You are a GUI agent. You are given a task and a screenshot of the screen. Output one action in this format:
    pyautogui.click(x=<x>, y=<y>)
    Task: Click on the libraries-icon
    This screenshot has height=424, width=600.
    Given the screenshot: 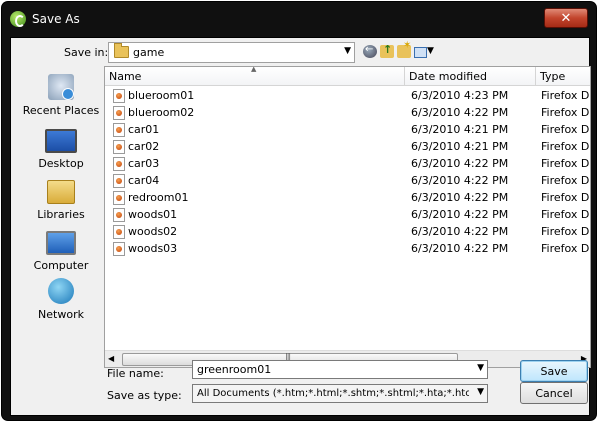 What is the action you would take?
    pyautogui.click(x=61, y=192)
    